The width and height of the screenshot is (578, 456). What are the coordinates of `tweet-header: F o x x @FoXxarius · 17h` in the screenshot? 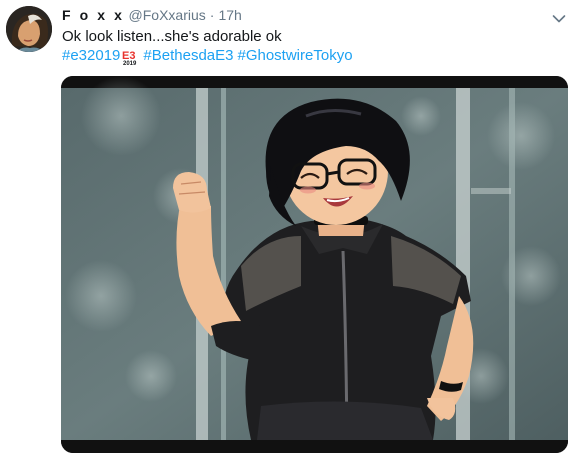 It's located at (152, 17).